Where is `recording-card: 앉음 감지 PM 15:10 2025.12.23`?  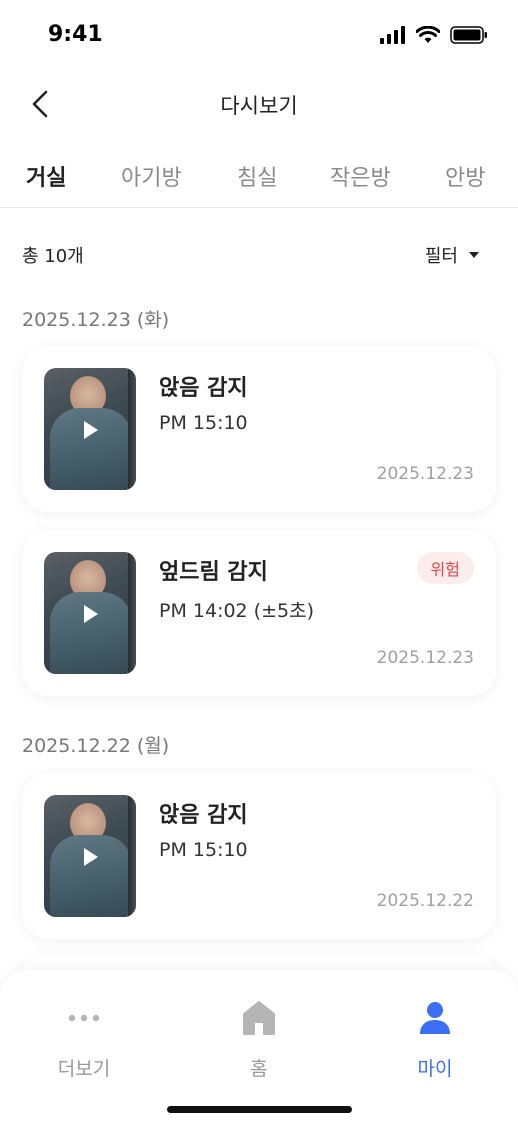
recording-card: 앉음 감지 PM 15:10 2025.12.23 is located at coordinates (259, 429).